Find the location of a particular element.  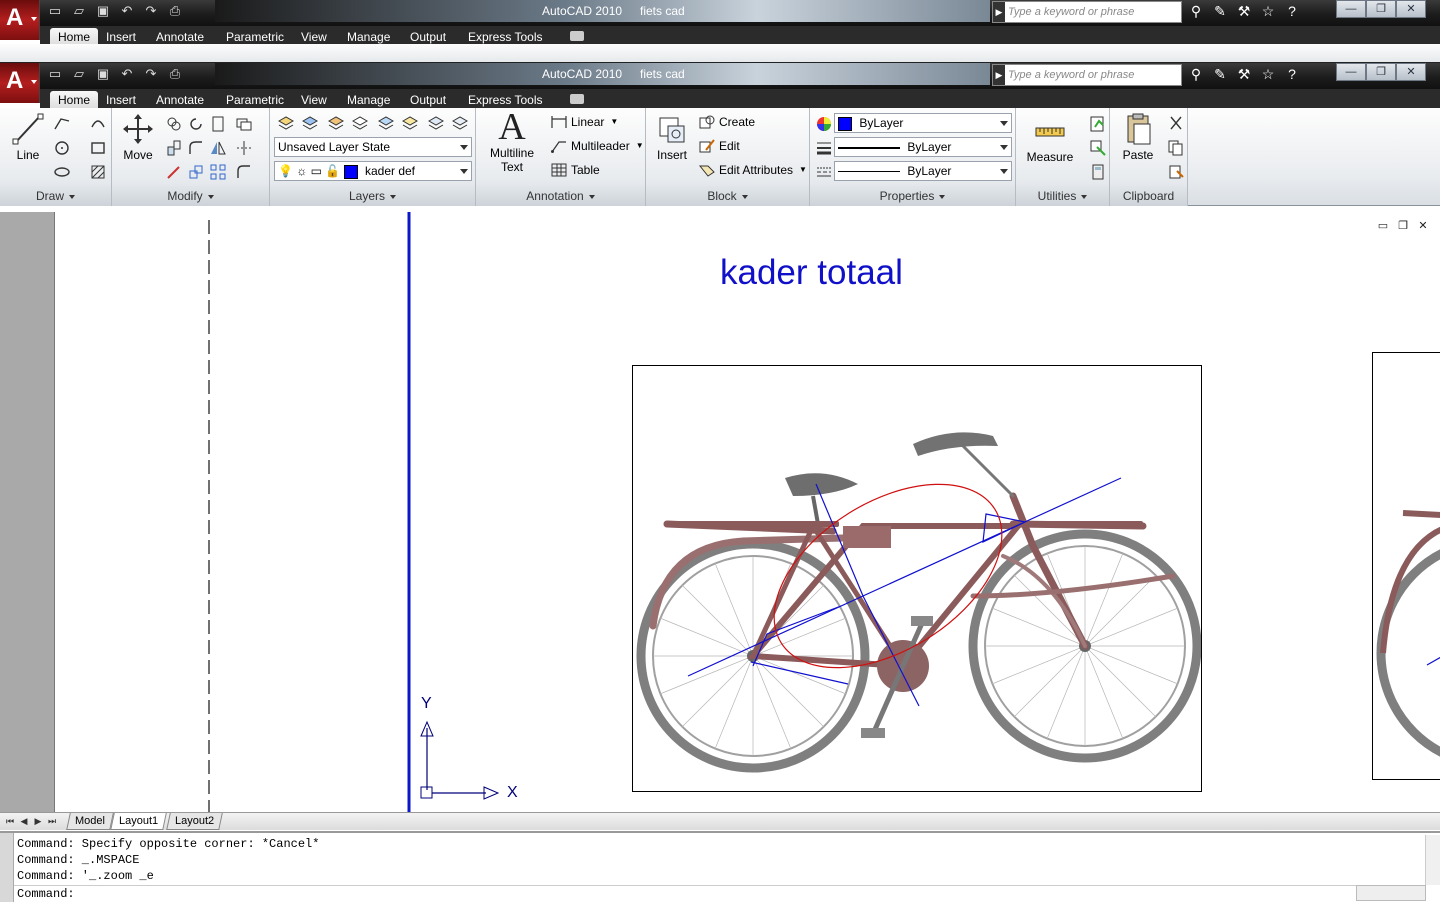

first-layout-icon: ⏮ is located at coordinates (10, 821).